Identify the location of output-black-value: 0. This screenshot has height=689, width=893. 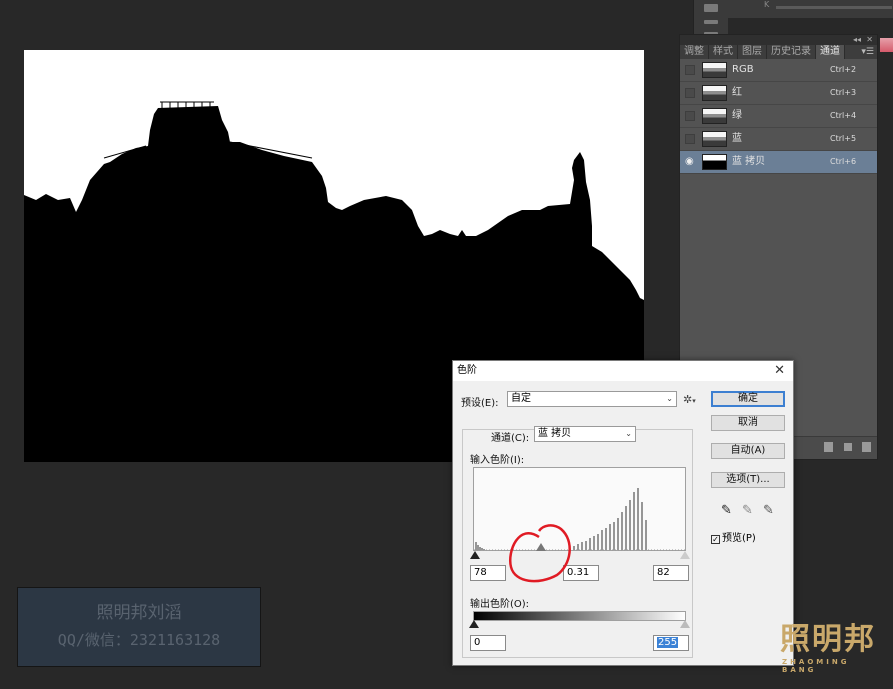
(477, 642).